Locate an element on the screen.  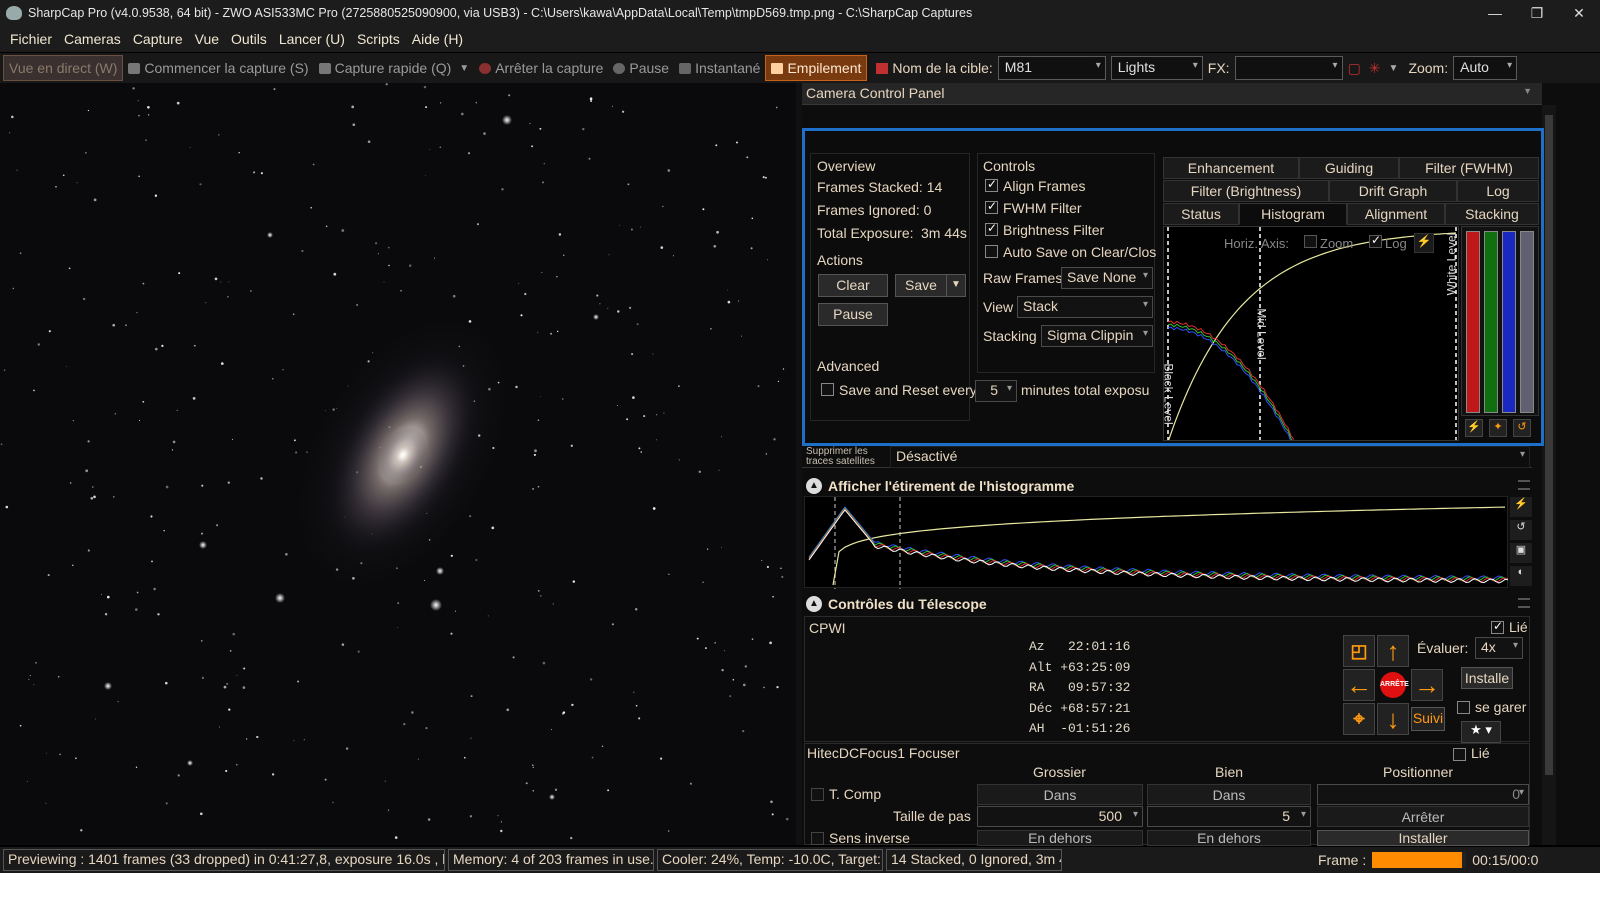
save-reset-spinner: 5 is located at coordinates (996, 391).